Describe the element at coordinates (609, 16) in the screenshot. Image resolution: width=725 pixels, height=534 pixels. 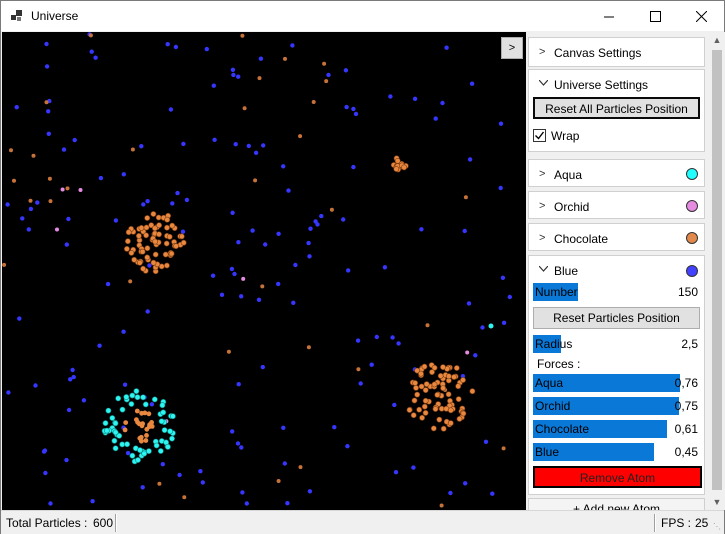
I see `minimize-button` at that location.